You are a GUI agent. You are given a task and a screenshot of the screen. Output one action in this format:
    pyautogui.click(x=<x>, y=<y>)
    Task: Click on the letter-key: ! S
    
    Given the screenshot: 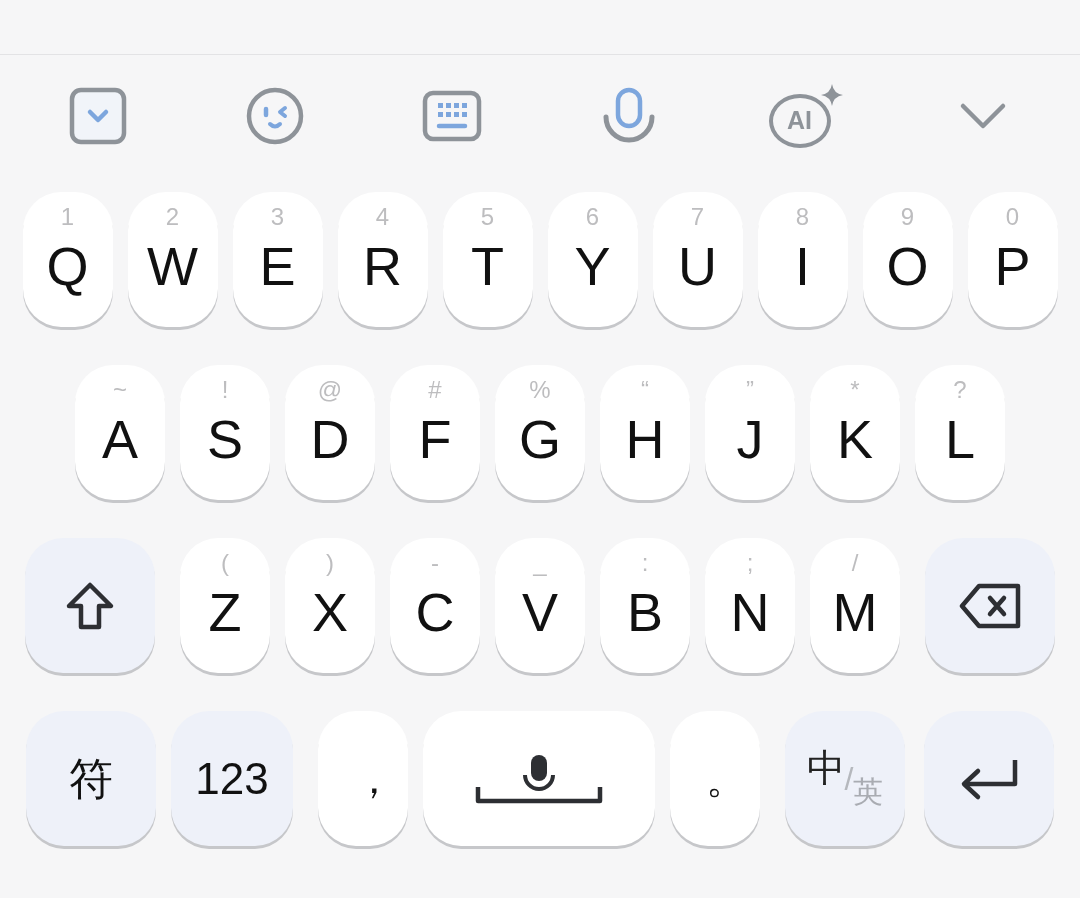 What is the action you would take?
    pyautogui.click(x=225, y=432)
    